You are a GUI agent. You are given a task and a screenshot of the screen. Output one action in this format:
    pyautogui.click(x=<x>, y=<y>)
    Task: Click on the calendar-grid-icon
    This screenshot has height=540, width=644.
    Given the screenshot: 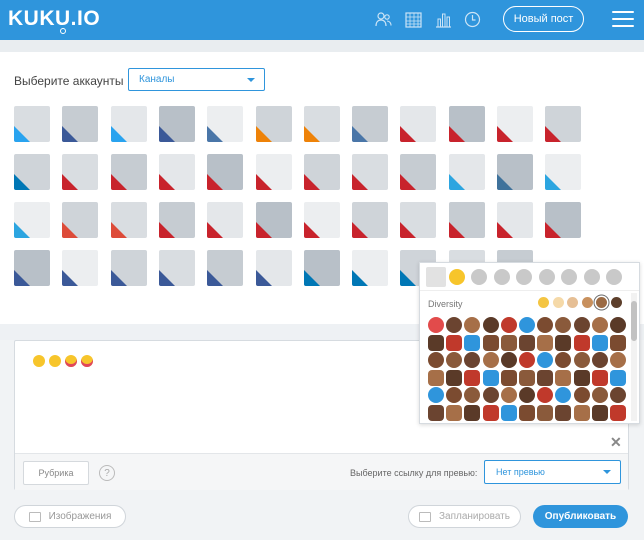 What is the action you would take?
    pyautogui.click(x=413, y=19)
    